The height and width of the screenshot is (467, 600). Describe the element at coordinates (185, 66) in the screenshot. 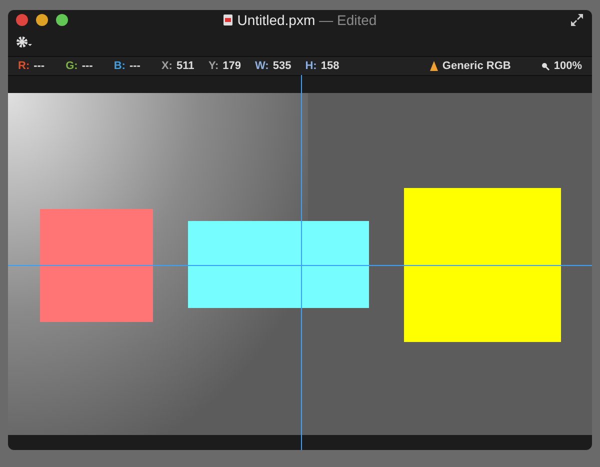

I see `readout-value: 511` at that location.